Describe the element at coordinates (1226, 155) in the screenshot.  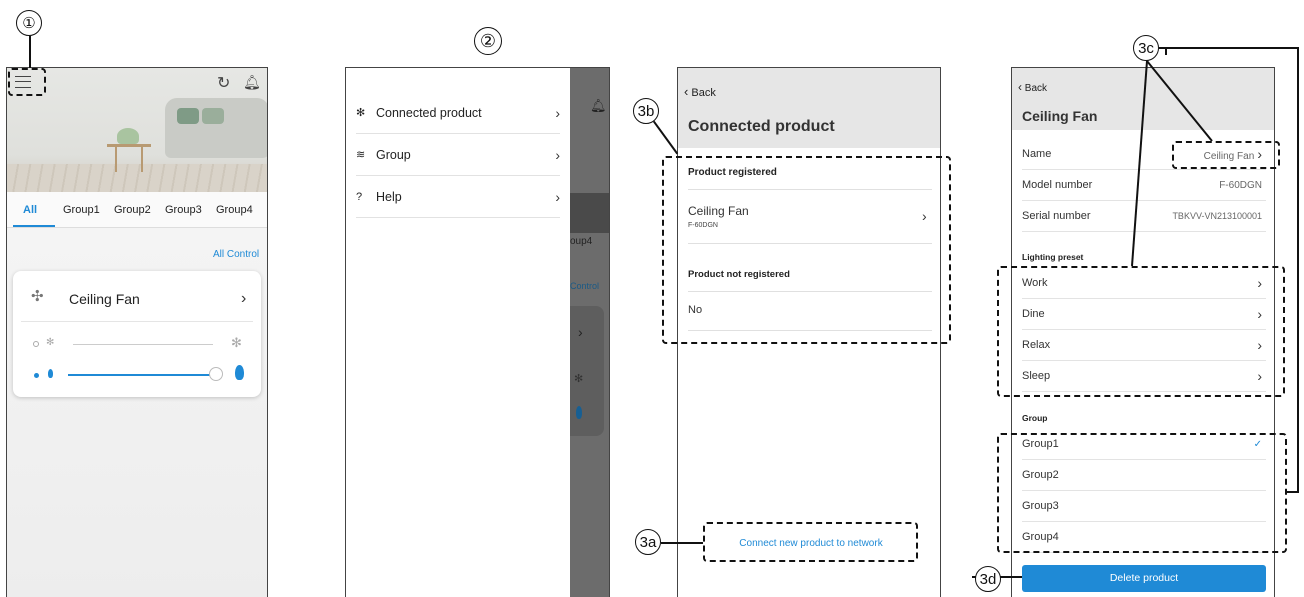
I see `name-value-box` at that location.